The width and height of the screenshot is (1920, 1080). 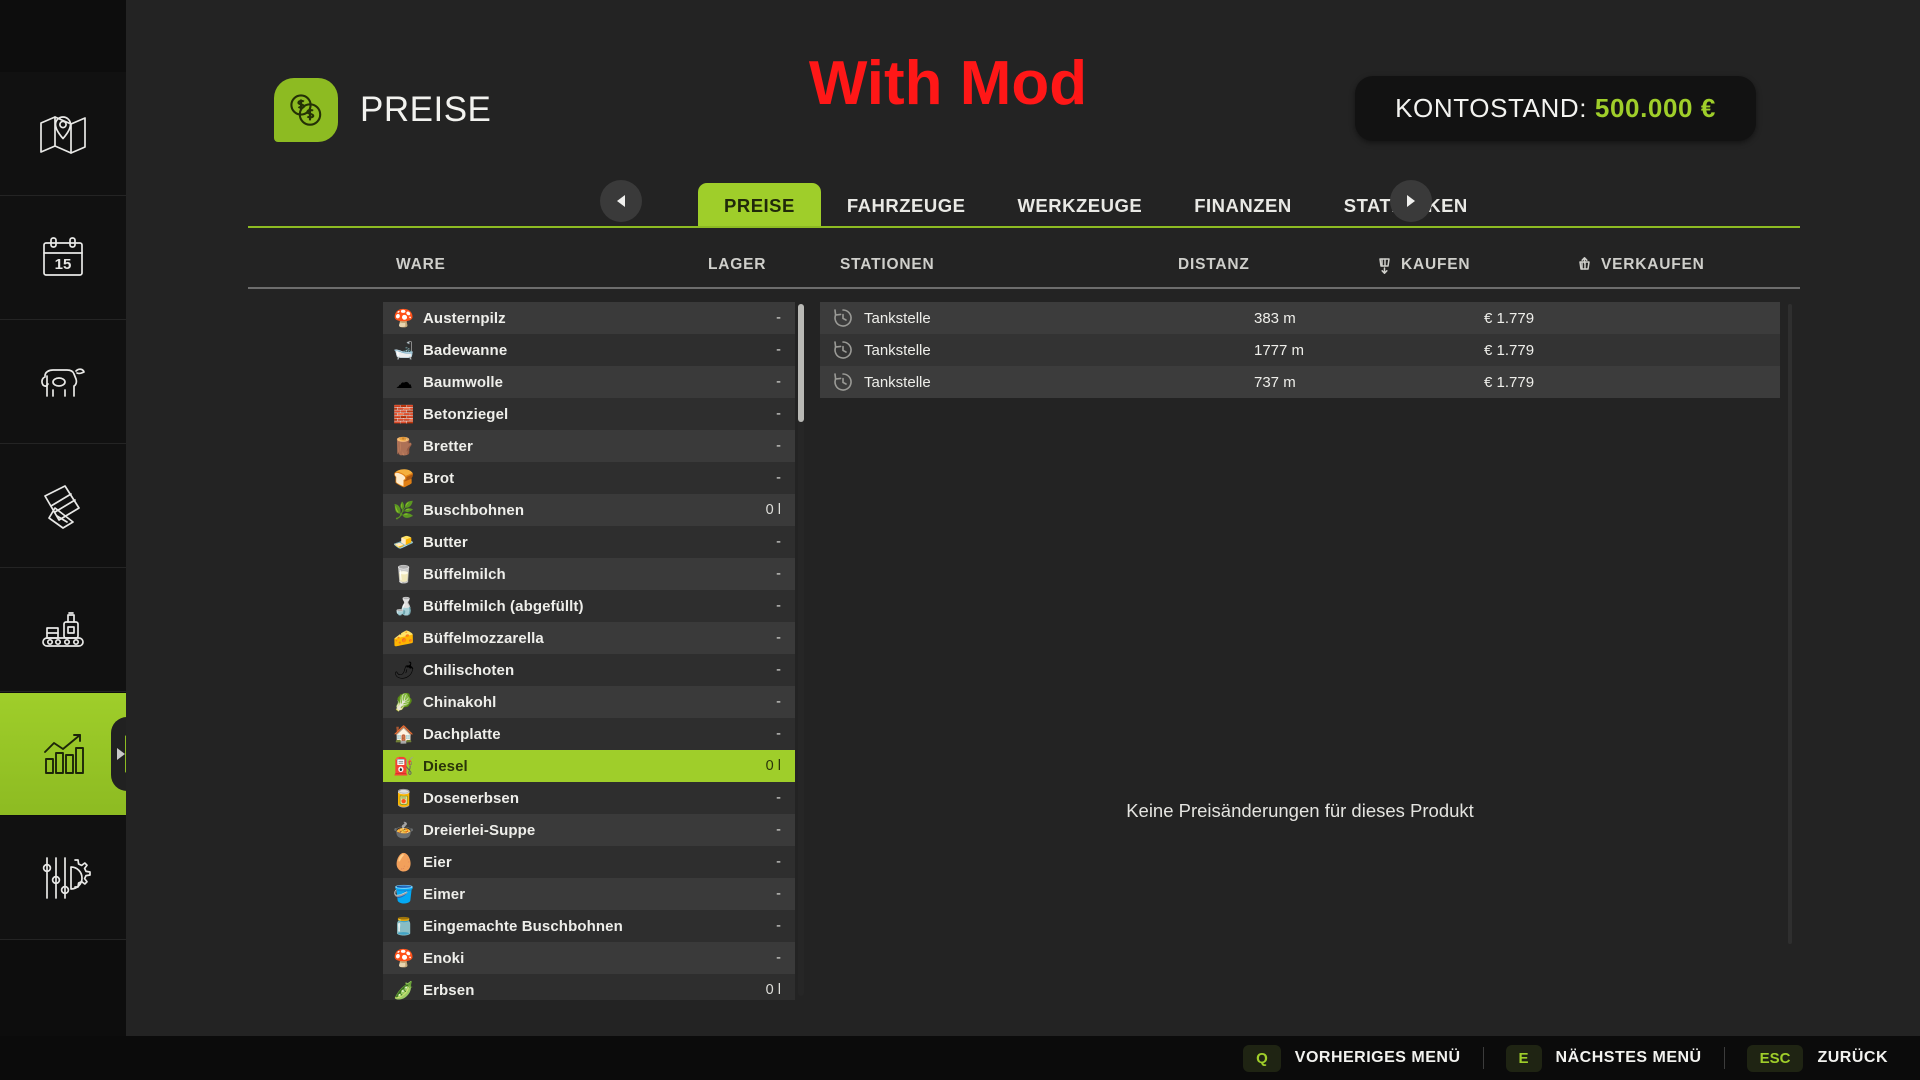 What do you see at coordinates (404, 990) in the screenshot?
I see `goods-item-icon: 🫛` at bounding box center [404, 990].